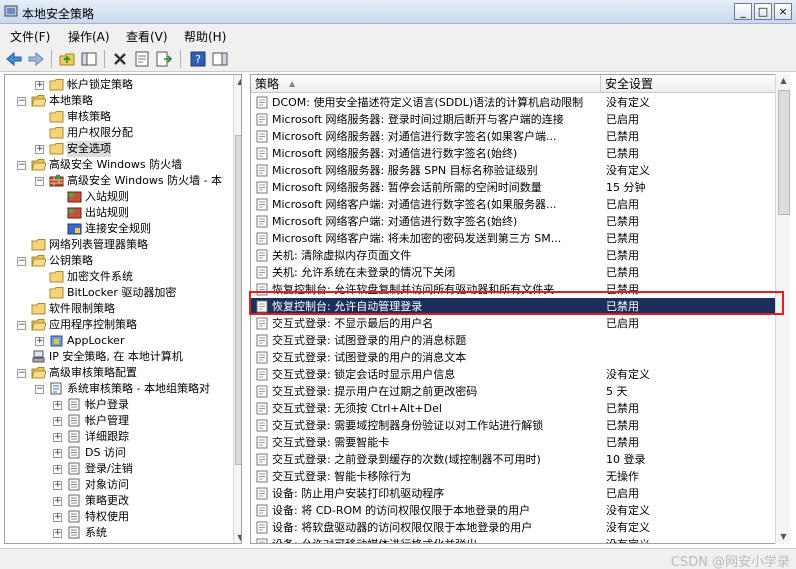 The height and width of the screenshot is (569, 796). I want to click on tree-item: − 本地策略, so click(118, 101).